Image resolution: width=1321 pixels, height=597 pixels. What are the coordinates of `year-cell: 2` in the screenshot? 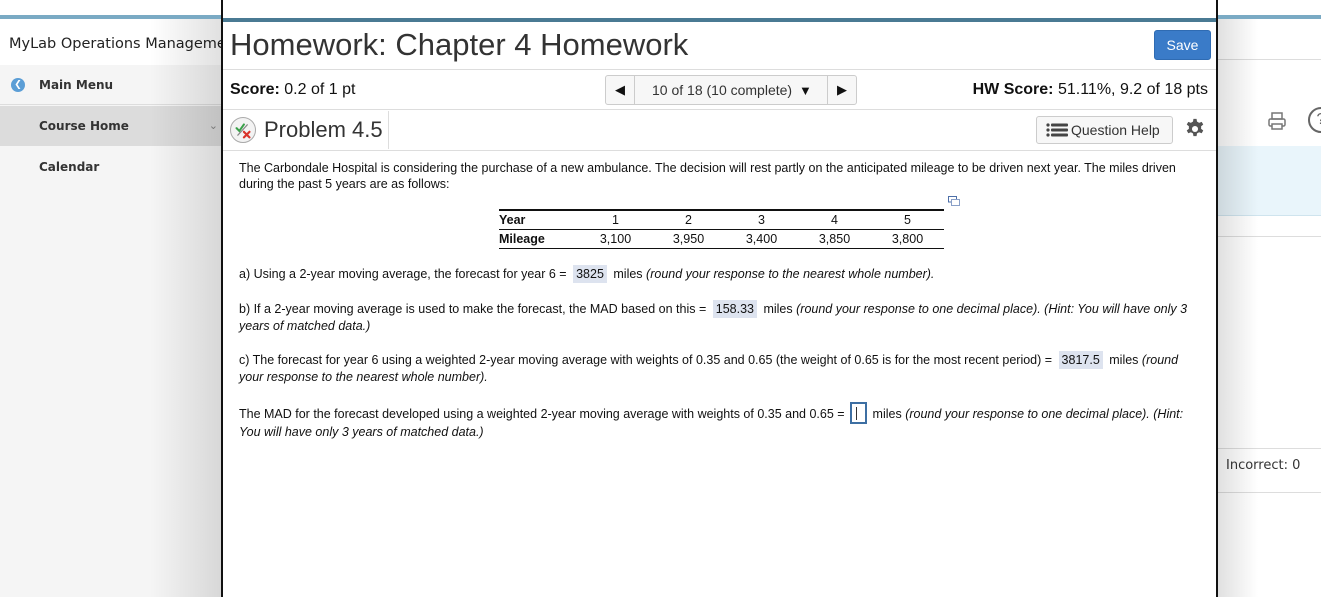 It's located at (688, 219).